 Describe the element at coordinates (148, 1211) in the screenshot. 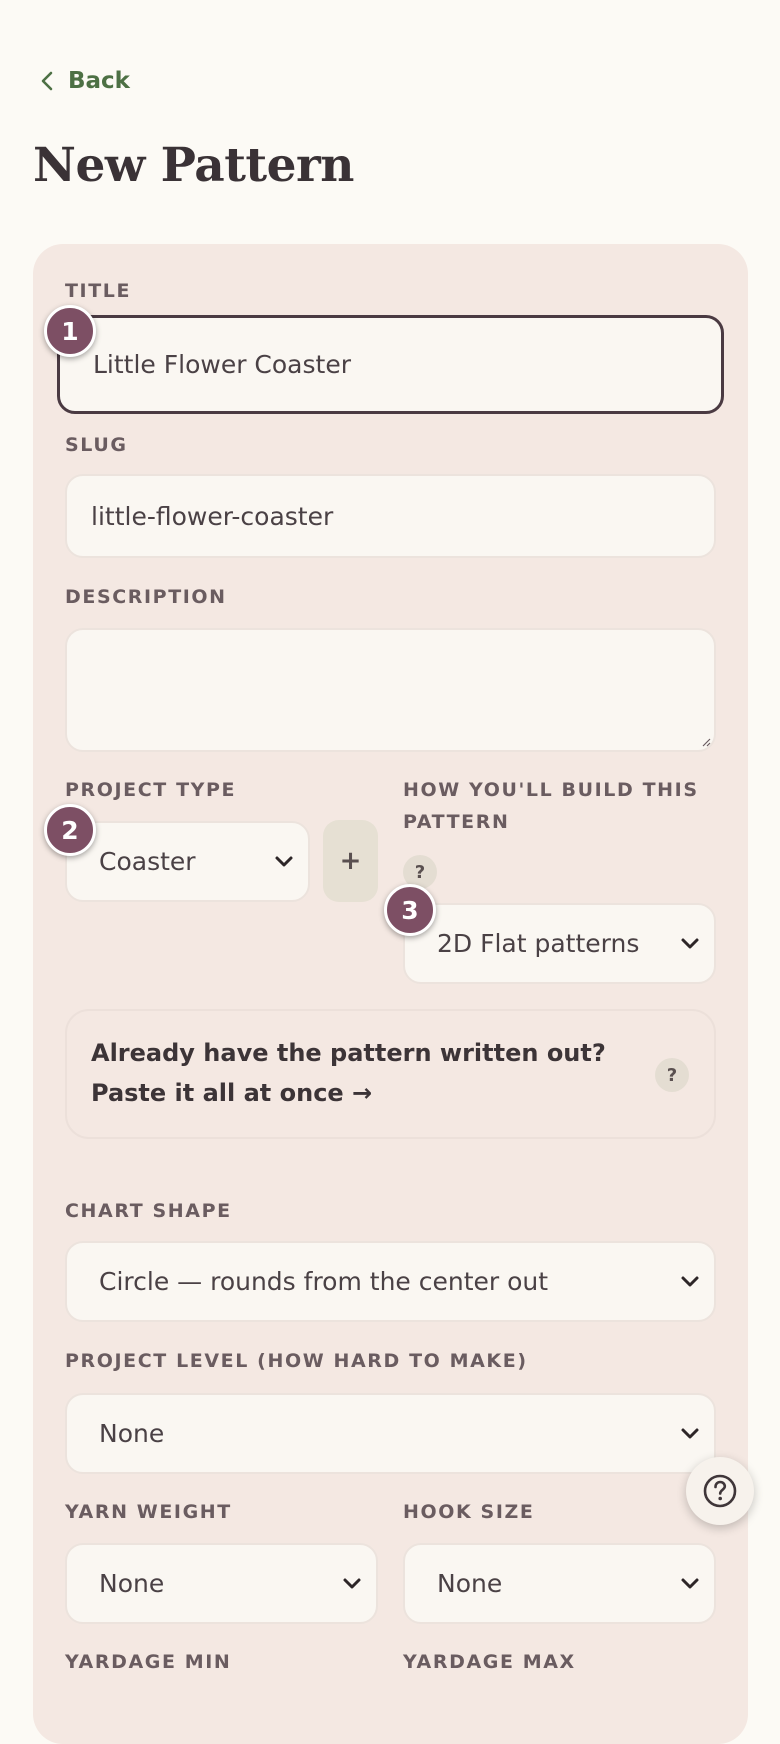

I see `chart-shape-label: CHART SHAPE` at that location.